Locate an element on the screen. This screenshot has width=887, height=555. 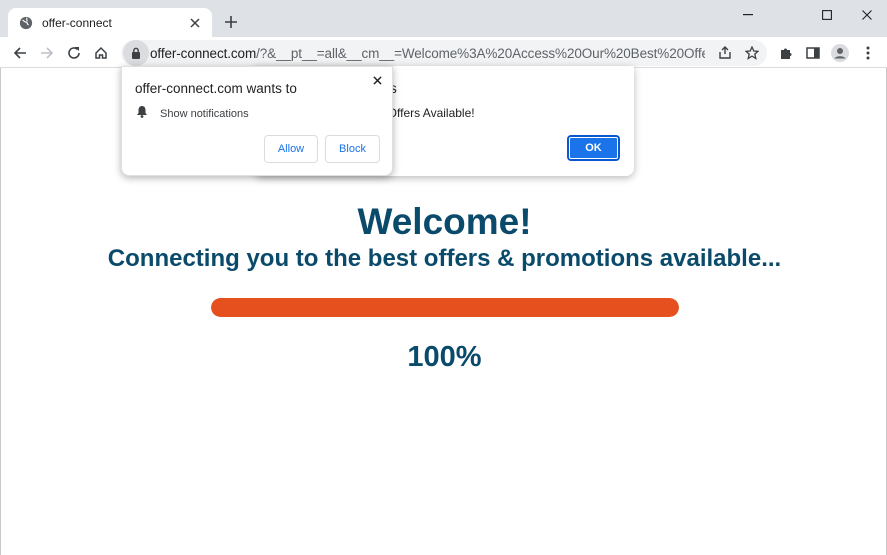
tab-title: offer-connect is located at coordinates (77, 22).